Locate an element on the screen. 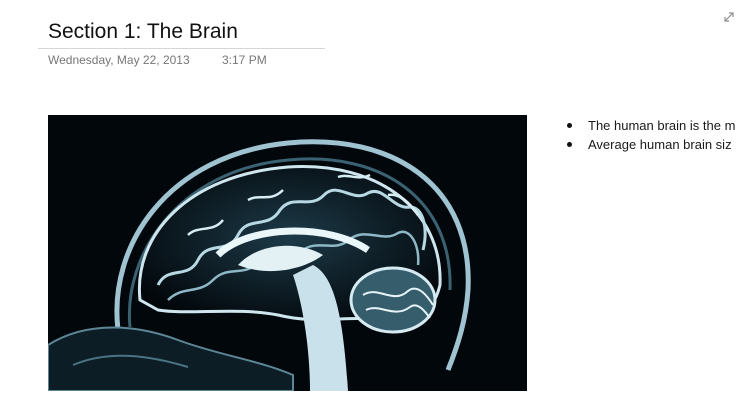 The height and width of the screenshot is (408, 748). title-underline is located at coordinates (181, 48).